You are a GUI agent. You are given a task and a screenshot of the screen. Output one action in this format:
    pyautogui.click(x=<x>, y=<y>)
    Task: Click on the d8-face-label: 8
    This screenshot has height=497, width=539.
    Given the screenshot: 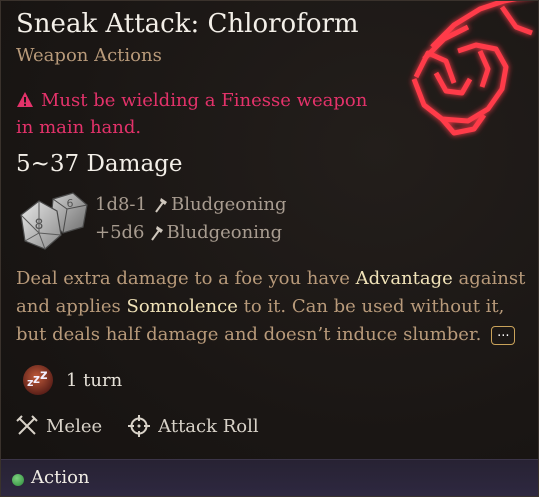 What is the action you would take?
    pyautogui.click(x=39, y=225)
    